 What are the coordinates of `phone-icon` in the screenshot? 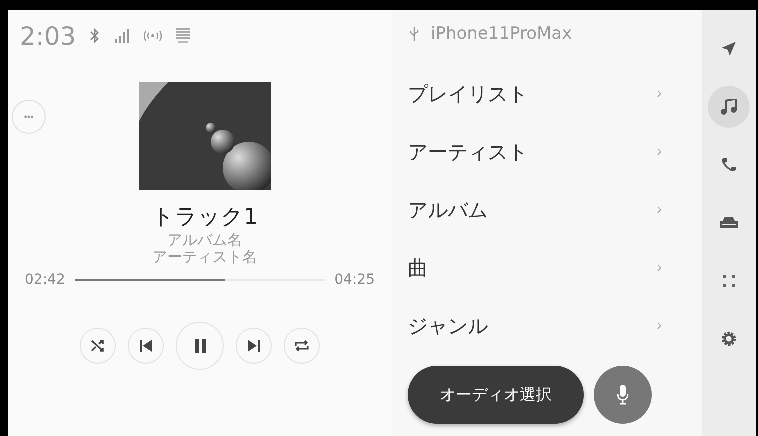 It's located at (729, 165).